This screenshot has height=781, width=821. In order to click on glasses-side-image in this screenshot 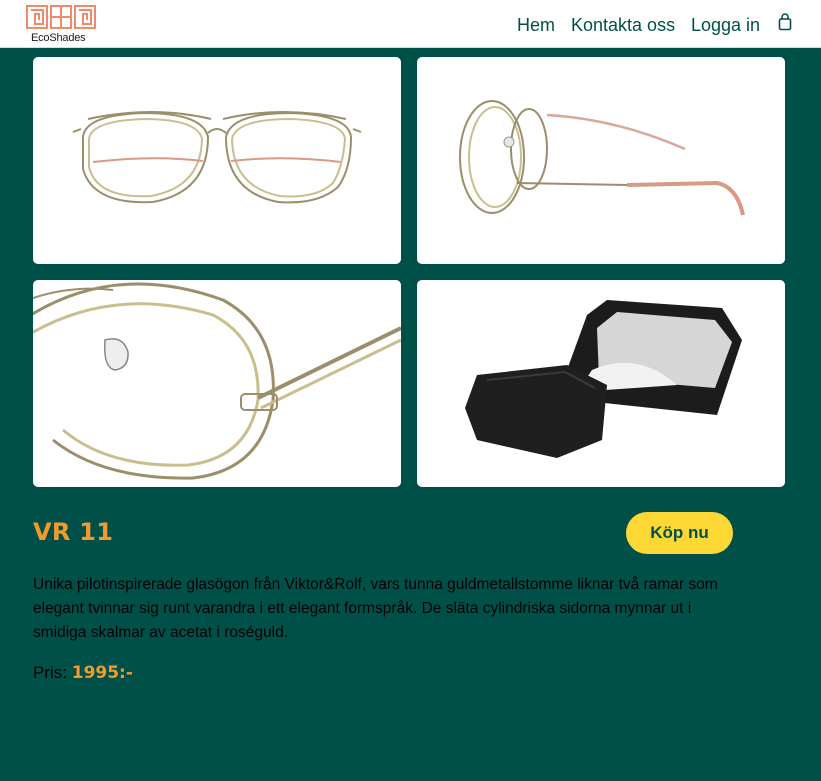, I will do `click(602, 158)`.